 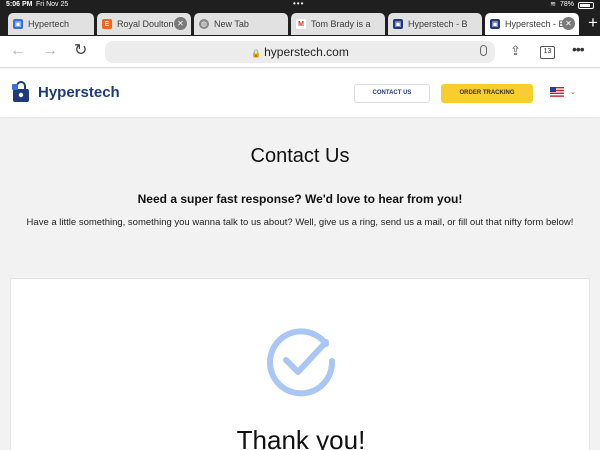 What do you see at coordinates (392, 93) in the screenshot?
I see `contact-us-button: CONTACT US` at bounding box center [392, 93].